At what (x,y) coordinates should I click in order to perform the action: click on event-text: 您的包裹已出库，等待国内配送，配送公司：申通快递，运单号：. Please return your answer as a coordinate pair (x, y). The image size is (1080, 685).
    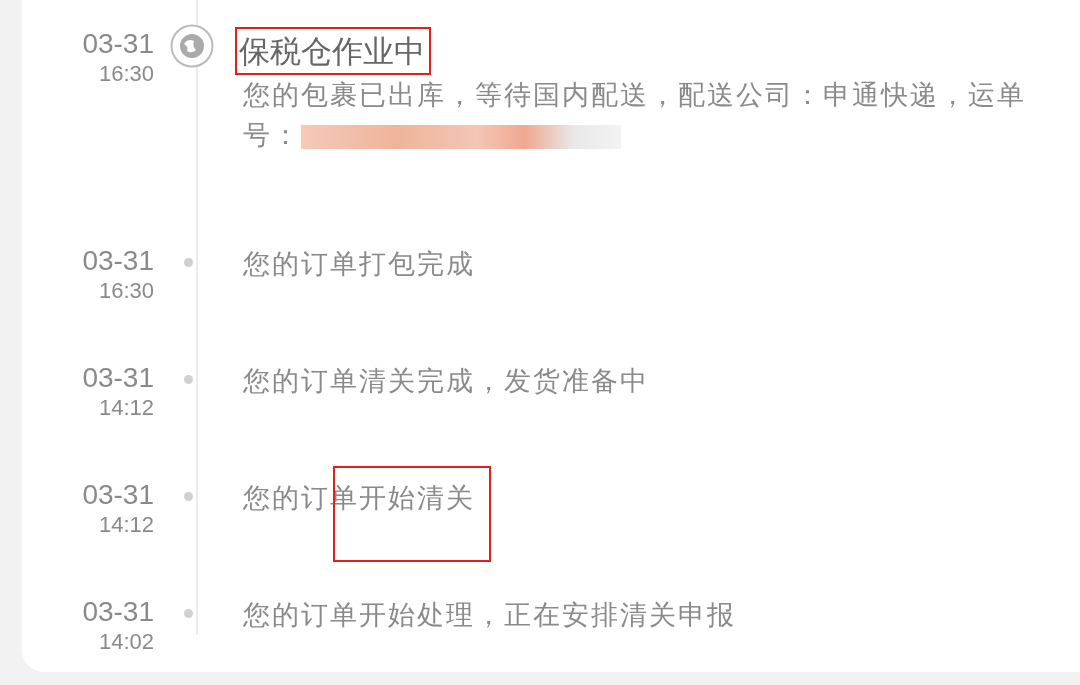
    Looking at the image, I should click on (635, 115).